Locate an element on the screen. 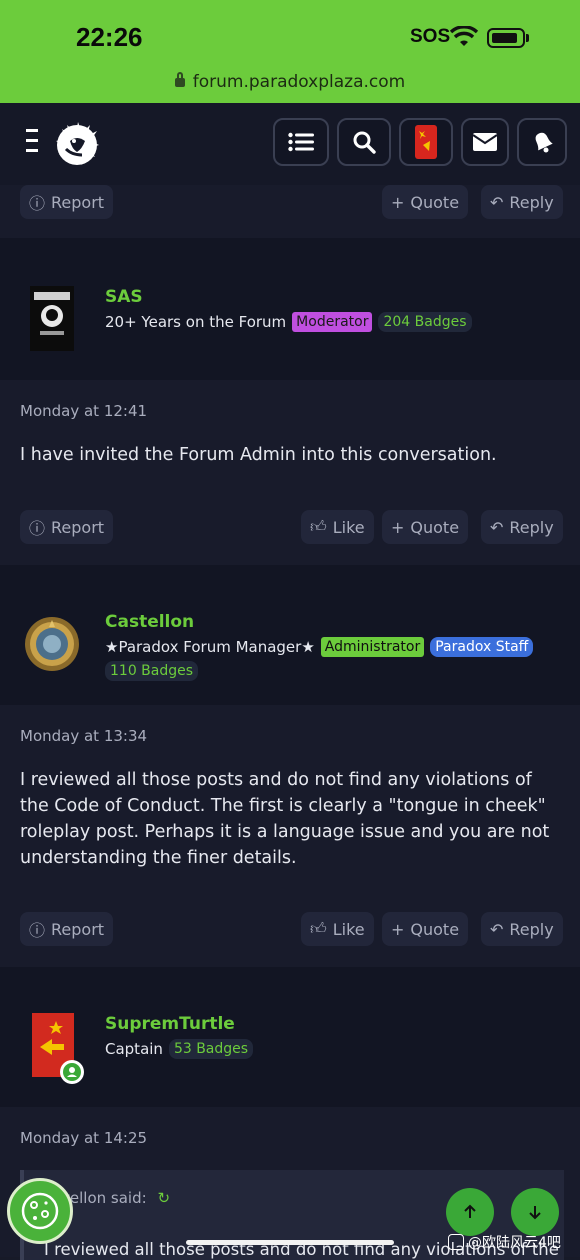 The height and width of the screenshot is (1260, 580). user-title-row: Captain 53 Badges is located at coordinates (179, 1049).